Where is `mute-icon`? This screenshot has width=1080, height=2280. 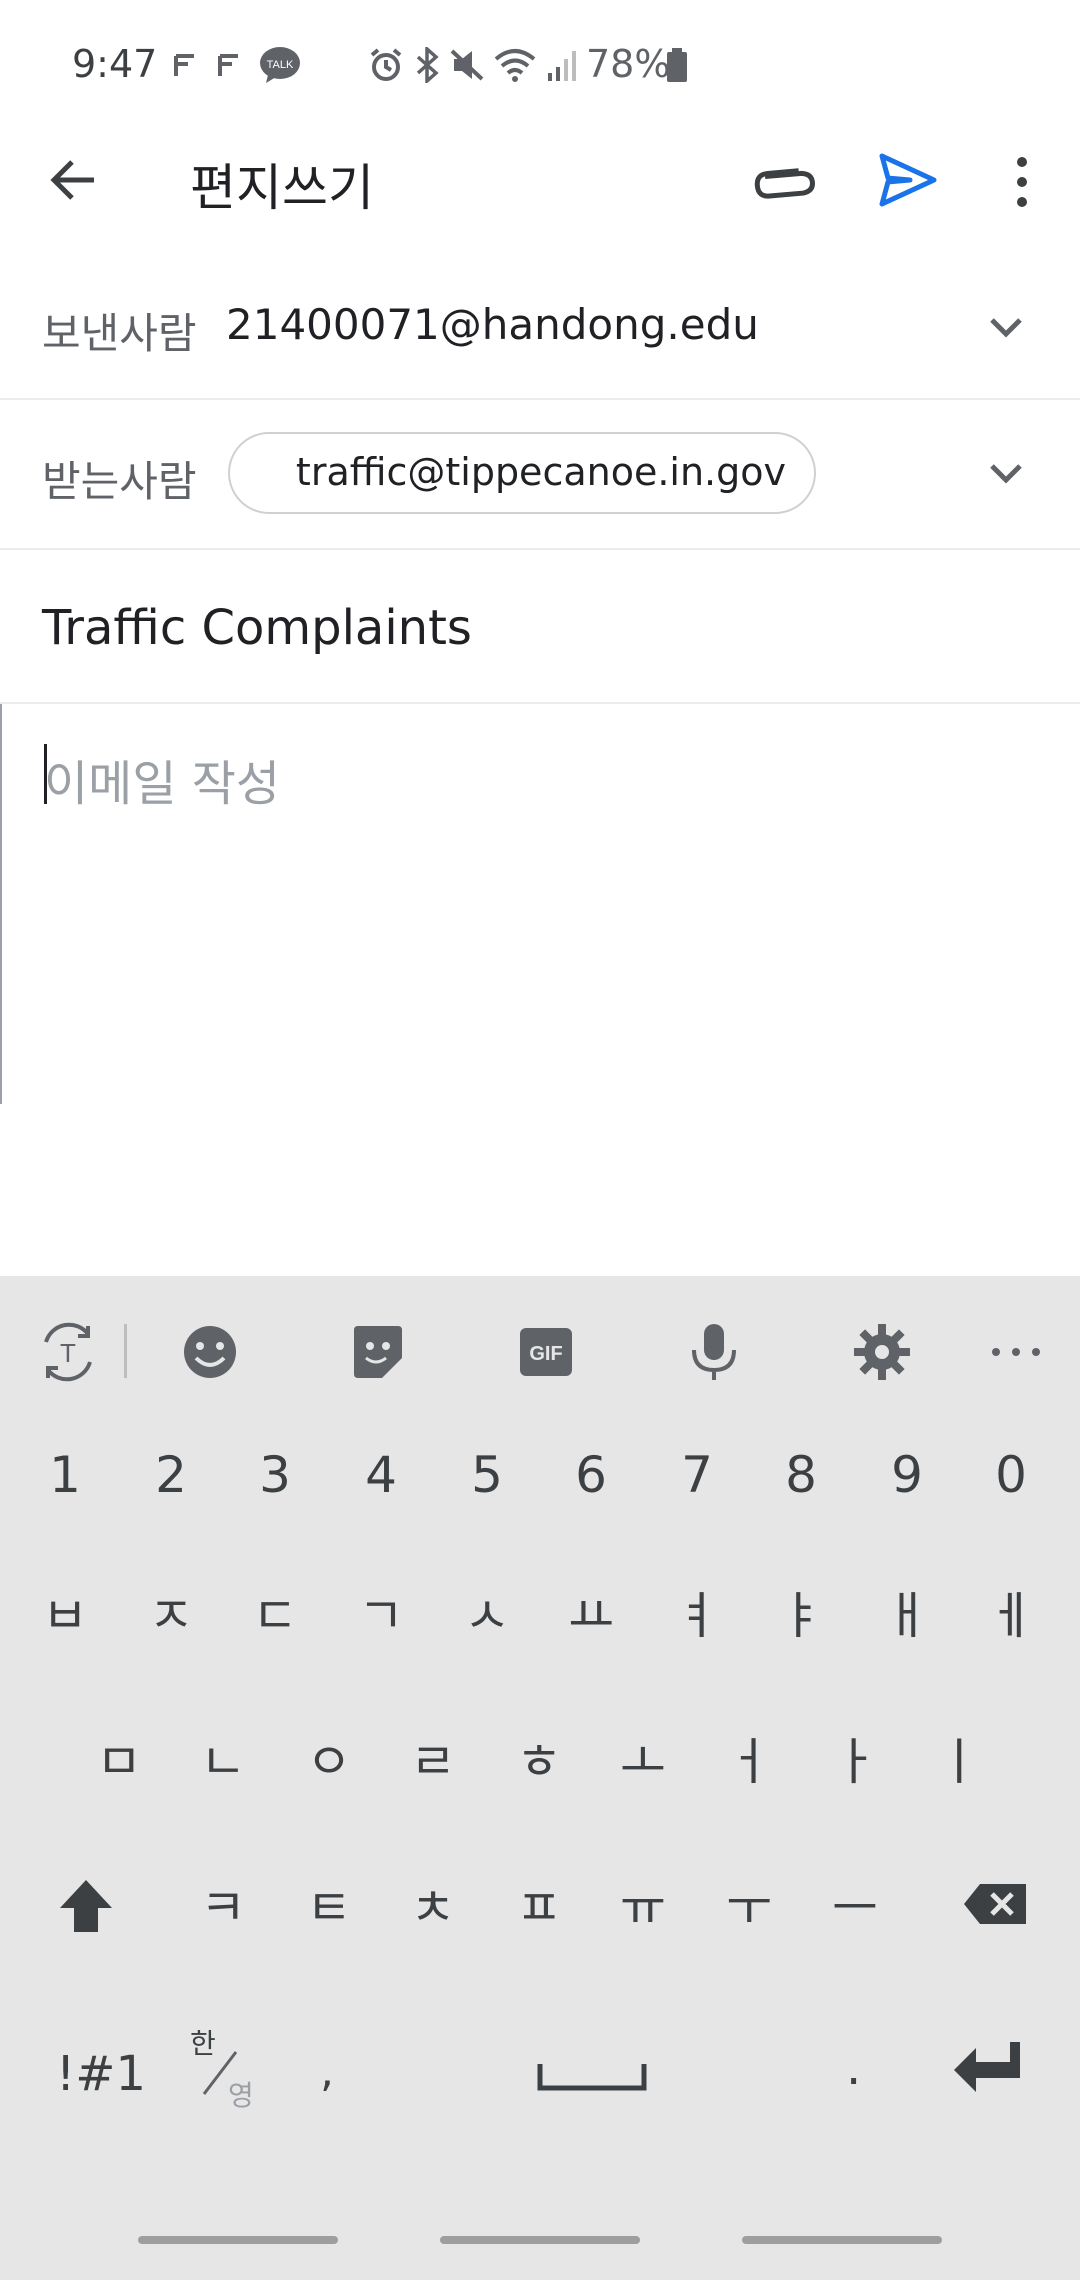
mute-icon is located at coordinates (467, 65).